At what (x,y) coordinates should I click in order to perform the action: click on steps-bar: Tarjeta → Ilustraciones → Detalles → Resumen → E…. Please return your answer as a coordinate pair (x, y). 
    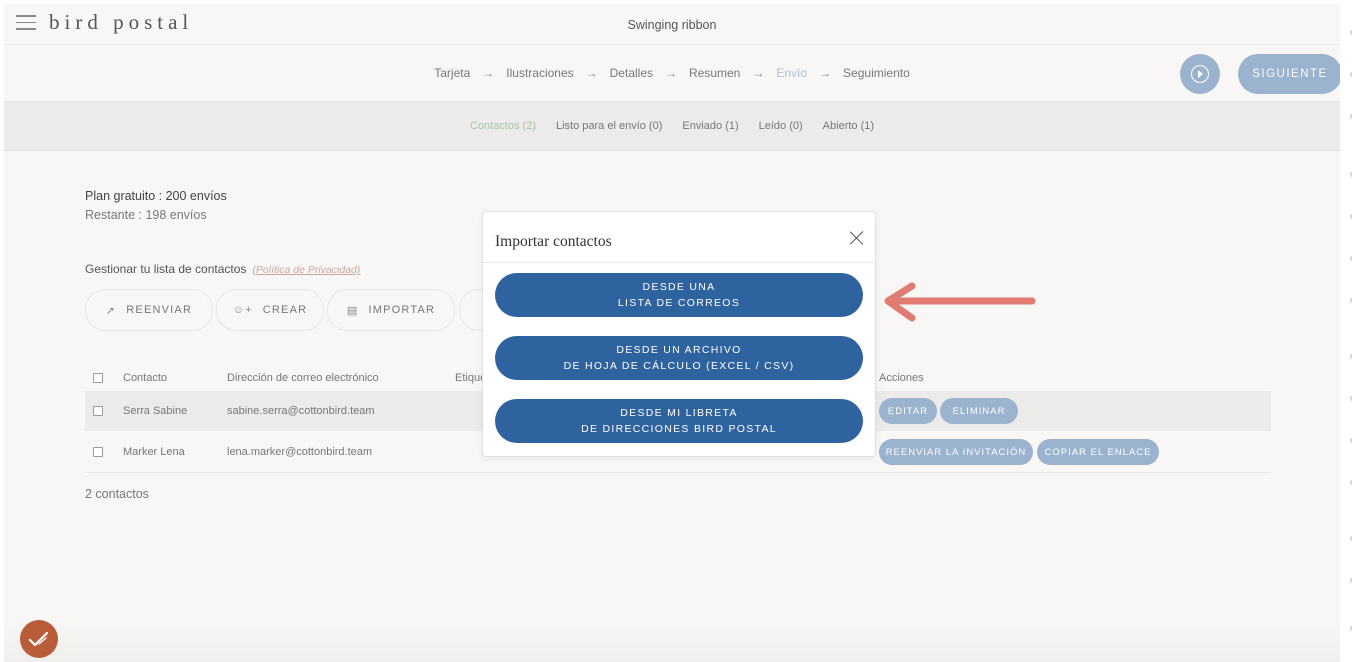
    Looking at the image, I should click on (672, 73).